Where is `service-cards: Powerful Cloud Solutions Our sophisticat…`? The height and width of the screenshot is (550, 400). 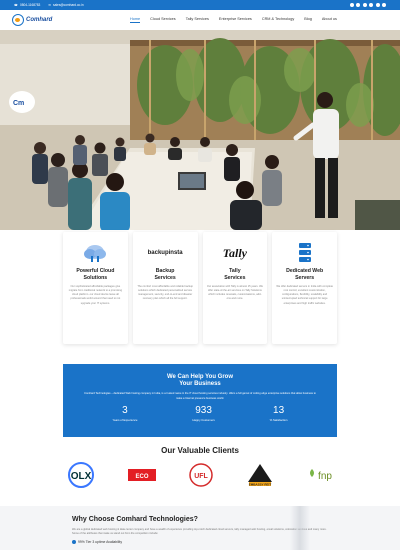
service-cards: Powerful Cloud Solutions Our sophisticat… is located at coordinates (200, 288).